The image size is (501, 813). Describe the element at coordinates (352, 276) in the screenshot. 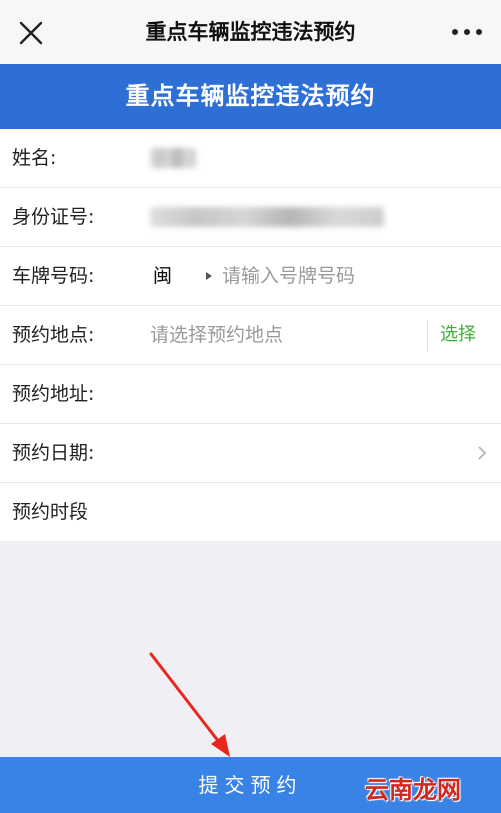

I see `plate-number-input` at that location.